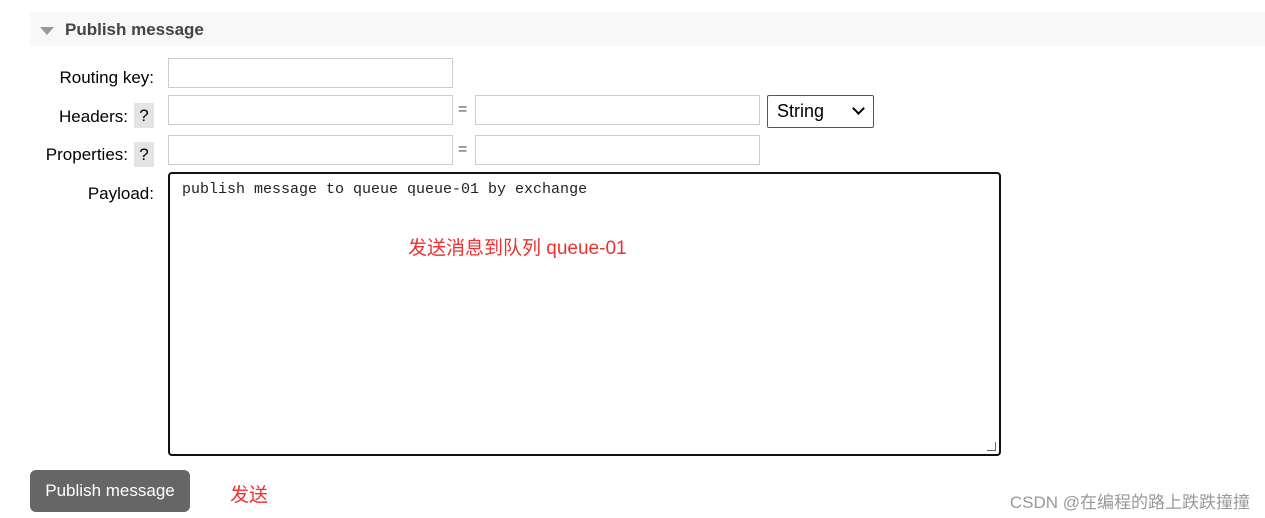 This screenshot has height=518, width=1265. Describe the element at coordinates (107, 77) in the screenshot. I see `routing-key-label: Routing key:` at that location.